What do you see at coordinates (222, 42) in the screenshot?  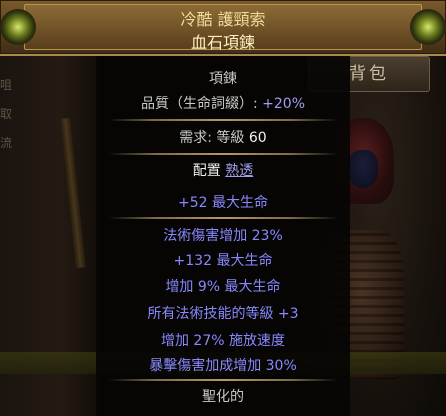 I see `item-base-type: 血石項鍊` at bounding box center [222, 42].